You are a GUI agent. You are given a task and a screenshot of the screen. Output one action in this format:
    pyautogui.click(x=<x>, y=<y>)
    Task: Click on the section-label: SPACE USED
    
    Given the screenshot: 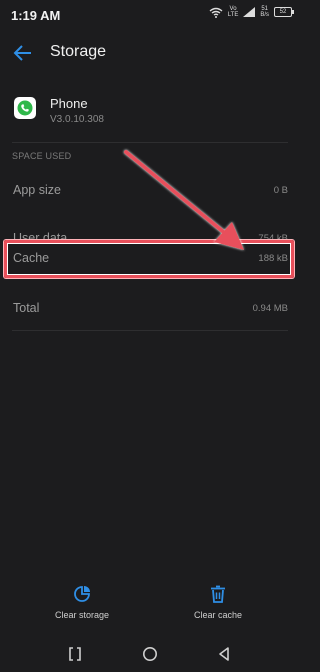 What is the action you would take?
    pyautogui.click(x=42, y=156)
    